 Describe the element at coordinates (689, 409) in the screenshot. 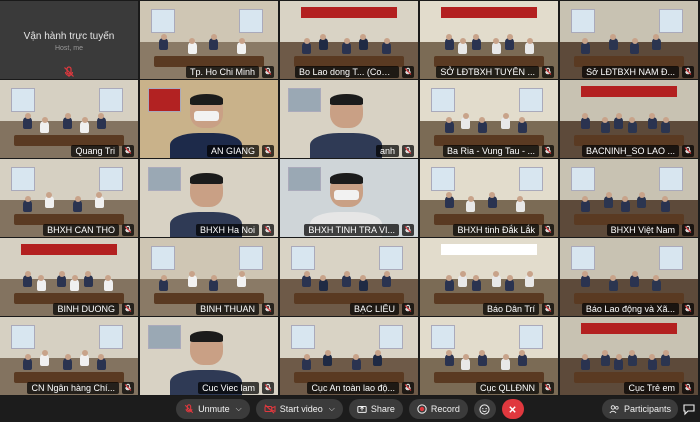

I see `chat-icon` at that location.